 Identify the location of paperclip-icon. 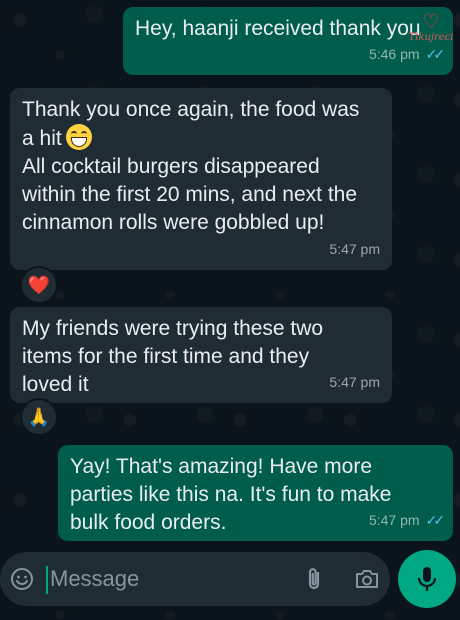
(314, 579).